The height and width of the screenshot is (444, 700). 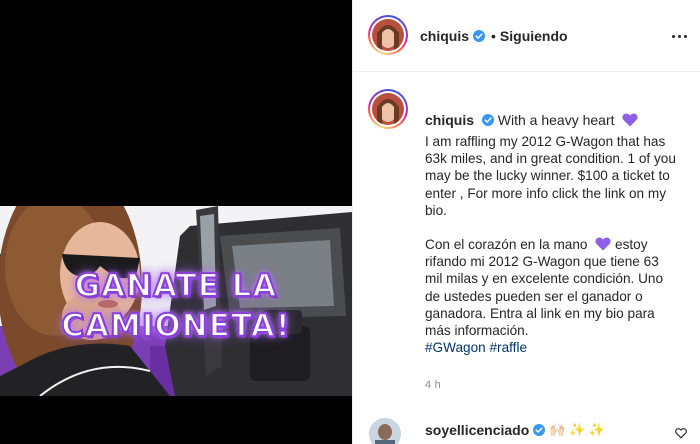 I want to click on caption-head: chiquis With a heavy heart, so click(x=532, y=120).